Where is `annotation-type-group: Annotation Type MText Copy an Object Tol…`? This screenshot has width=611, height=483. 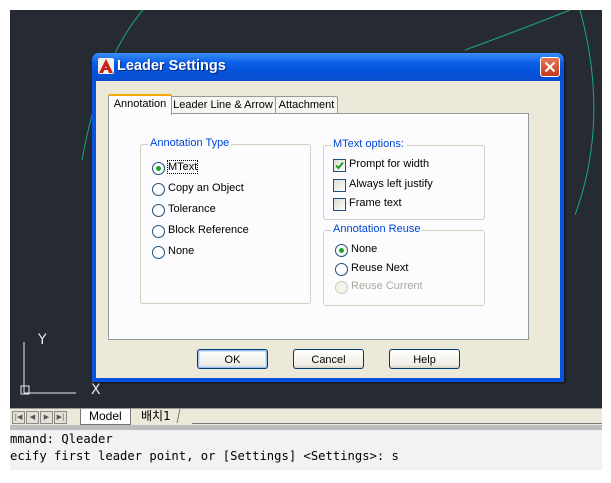
annotation-type-group: Annotation Type MText Copy an Object Tol… is located at coordinates (225, 220).